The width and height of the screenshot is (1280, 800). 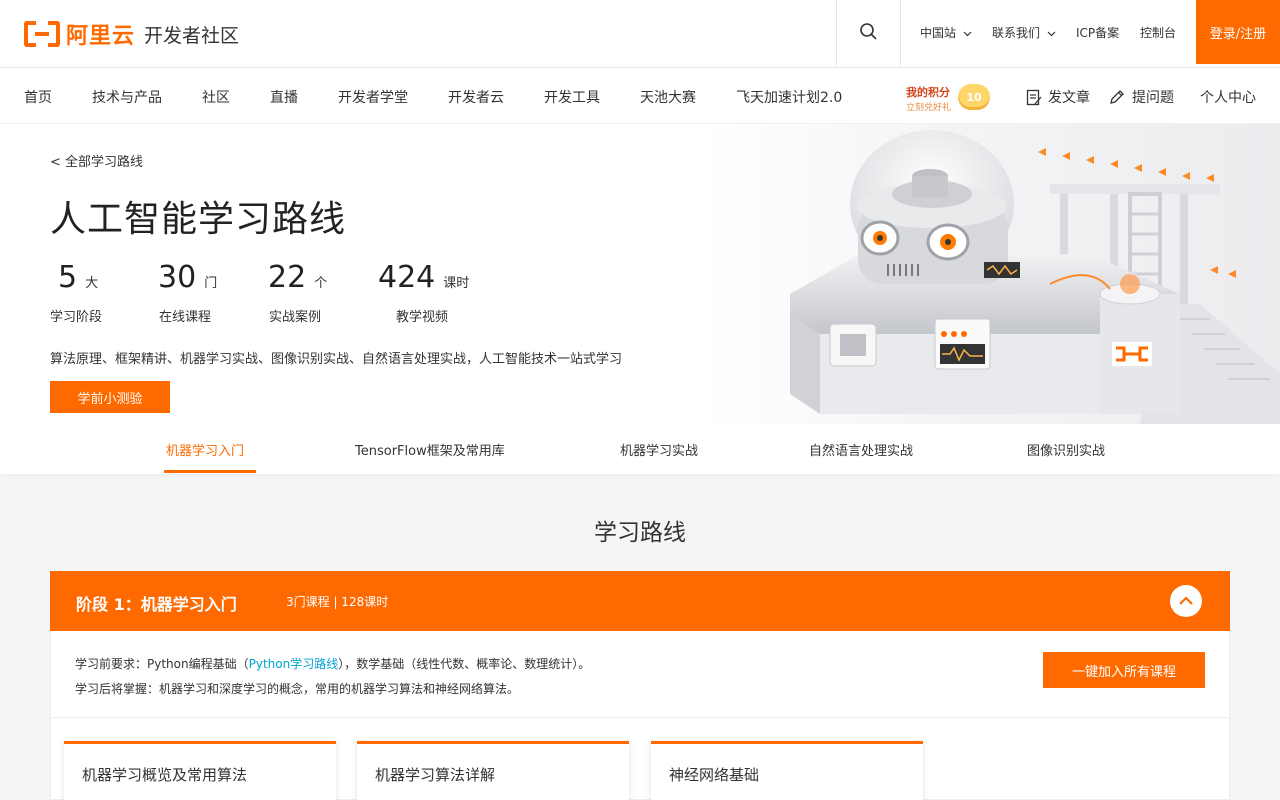 I want to click on stage-meta: 3门课程 | 128课时, so click(x=337, y=602).